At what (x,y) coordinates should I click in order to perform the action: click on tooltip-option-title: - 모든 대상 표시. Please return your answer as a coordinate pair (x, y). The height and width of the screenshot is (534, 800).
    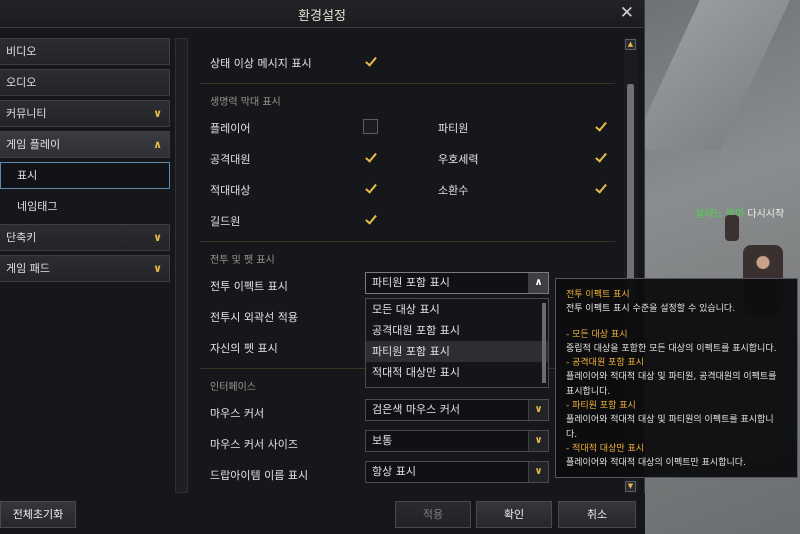
    Looking at the image, I should click on (597, 334).